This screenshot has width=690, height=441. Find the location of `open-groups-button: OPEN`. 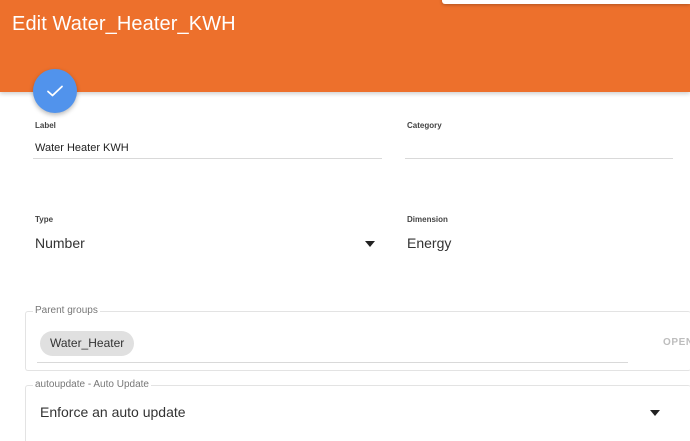

open-groups-button: OPEN is located at coordinates (676, 342).